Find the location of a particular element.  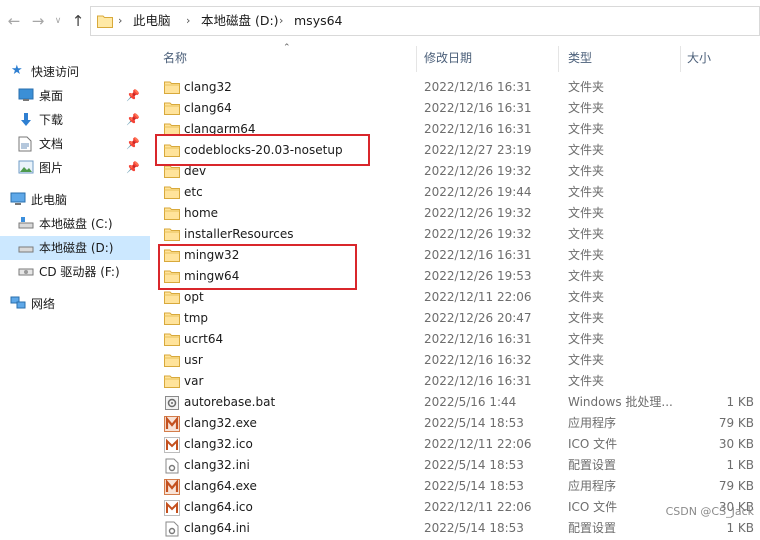

sidebar-item-pictures: 图片 📌 is located at coordinates (75, 168).